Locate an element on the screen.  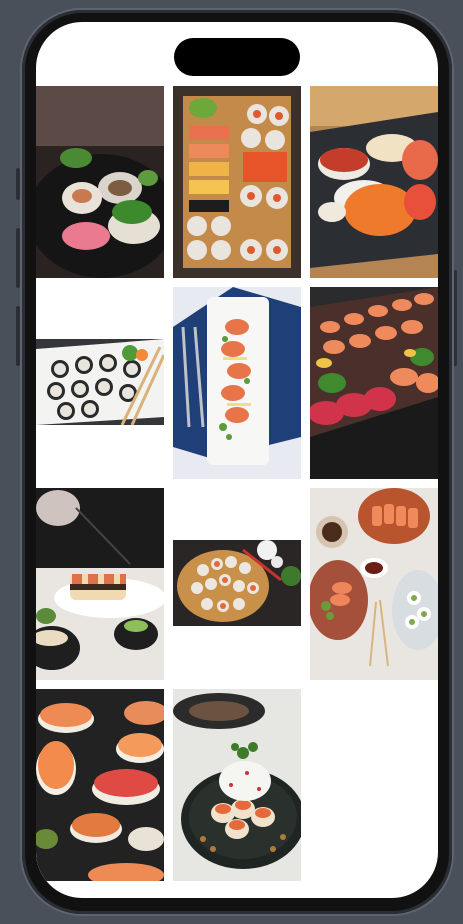
large-sushi-platter-photo is located at coordinates (374, 383).